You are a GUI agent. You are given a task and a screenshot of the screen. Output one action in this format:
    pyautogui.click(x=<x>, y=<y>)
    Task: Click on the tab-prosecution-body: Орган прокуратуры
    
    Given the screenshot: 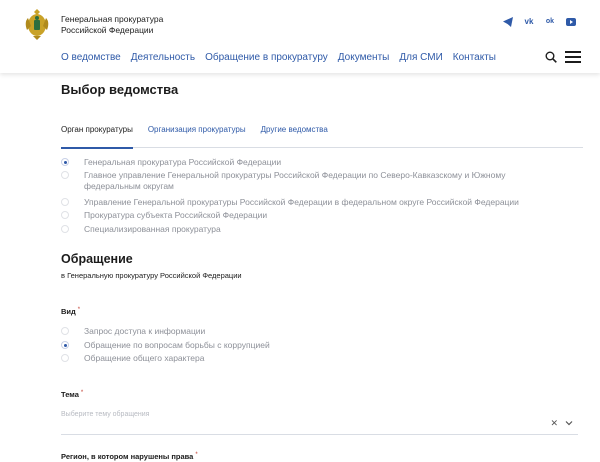 What is the action you would take?
    pyautogui.click(x=97, y=136)
    